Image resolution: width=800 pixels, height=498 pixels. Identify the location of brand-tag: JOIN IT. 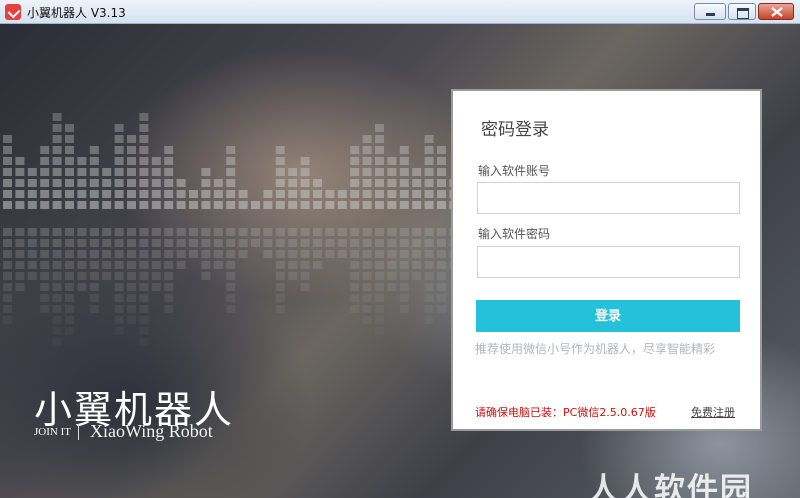
(52, 432).